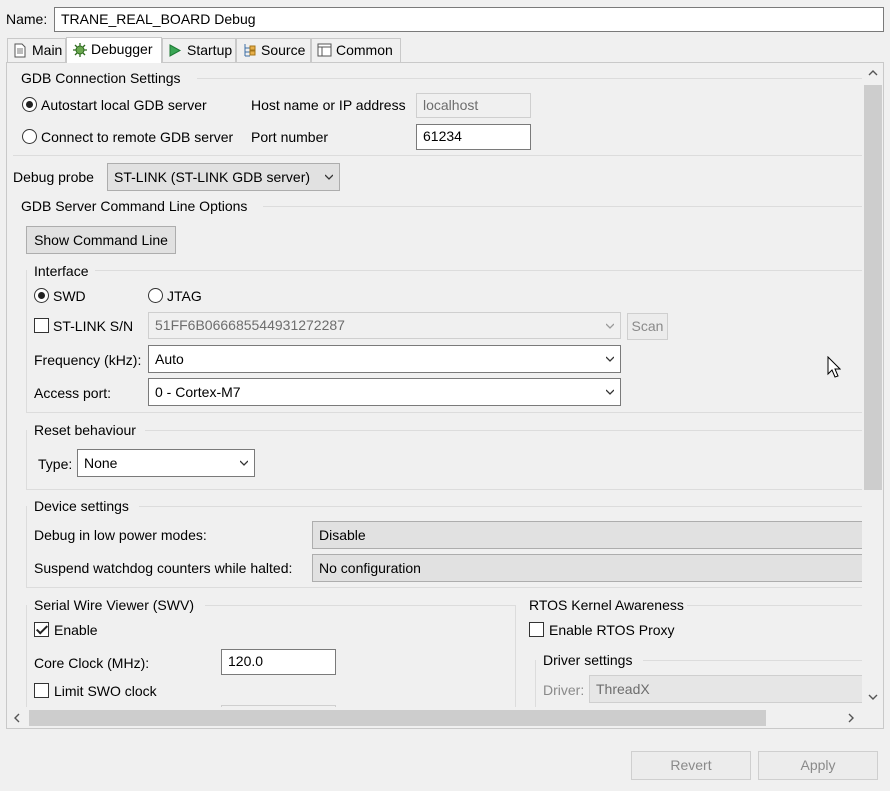 This screenshot has height=791, width=890. Describe the element at coordinates (328, 105) in the screenshot. I see `host-label: Host name or IP address` at that location.